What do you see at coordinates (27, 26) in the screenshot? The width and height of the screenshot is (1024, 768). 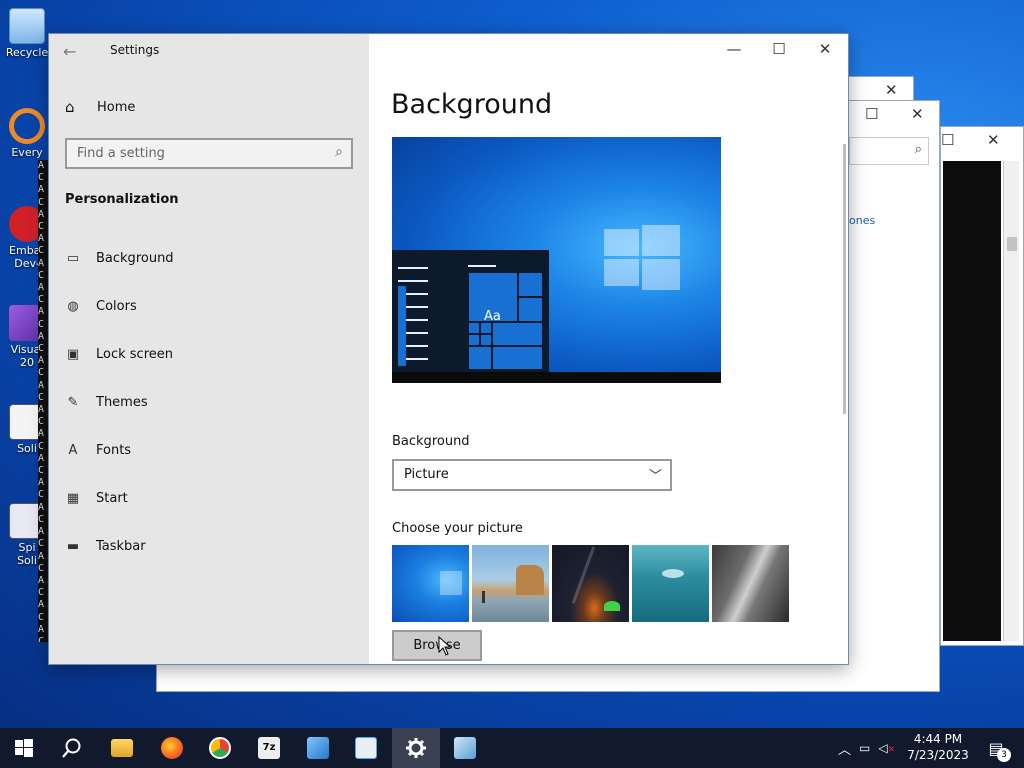 I see `recycle-bin-icon` at bounding box center [27, 26].